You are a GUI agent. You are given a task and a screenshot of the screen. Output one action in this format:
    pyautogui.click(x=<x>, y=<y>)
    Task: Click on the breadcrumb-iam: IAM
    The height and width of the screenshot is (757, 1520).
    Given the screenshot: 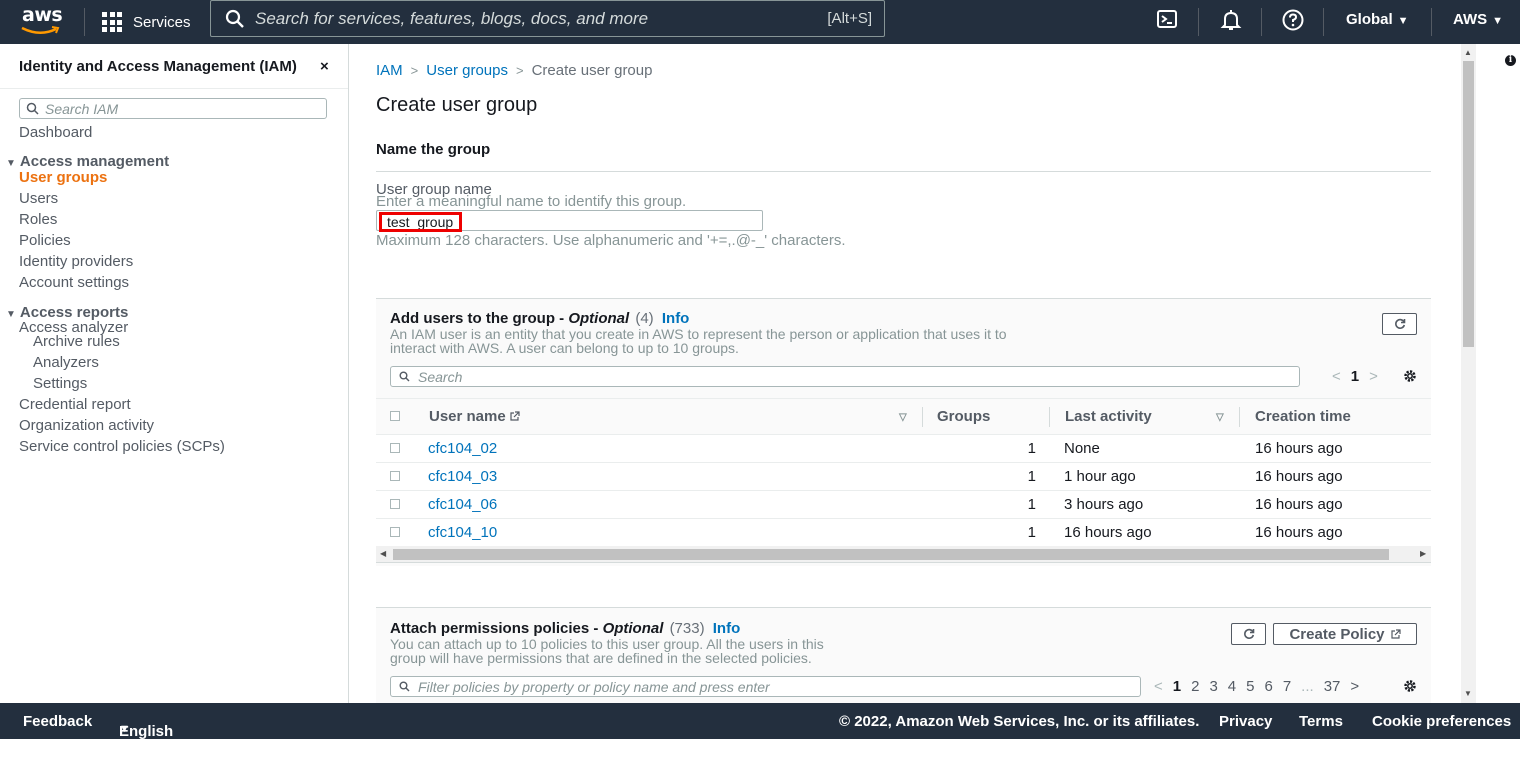 What is the action you would take?
    pyautogui.click(x=389, y=70)
    